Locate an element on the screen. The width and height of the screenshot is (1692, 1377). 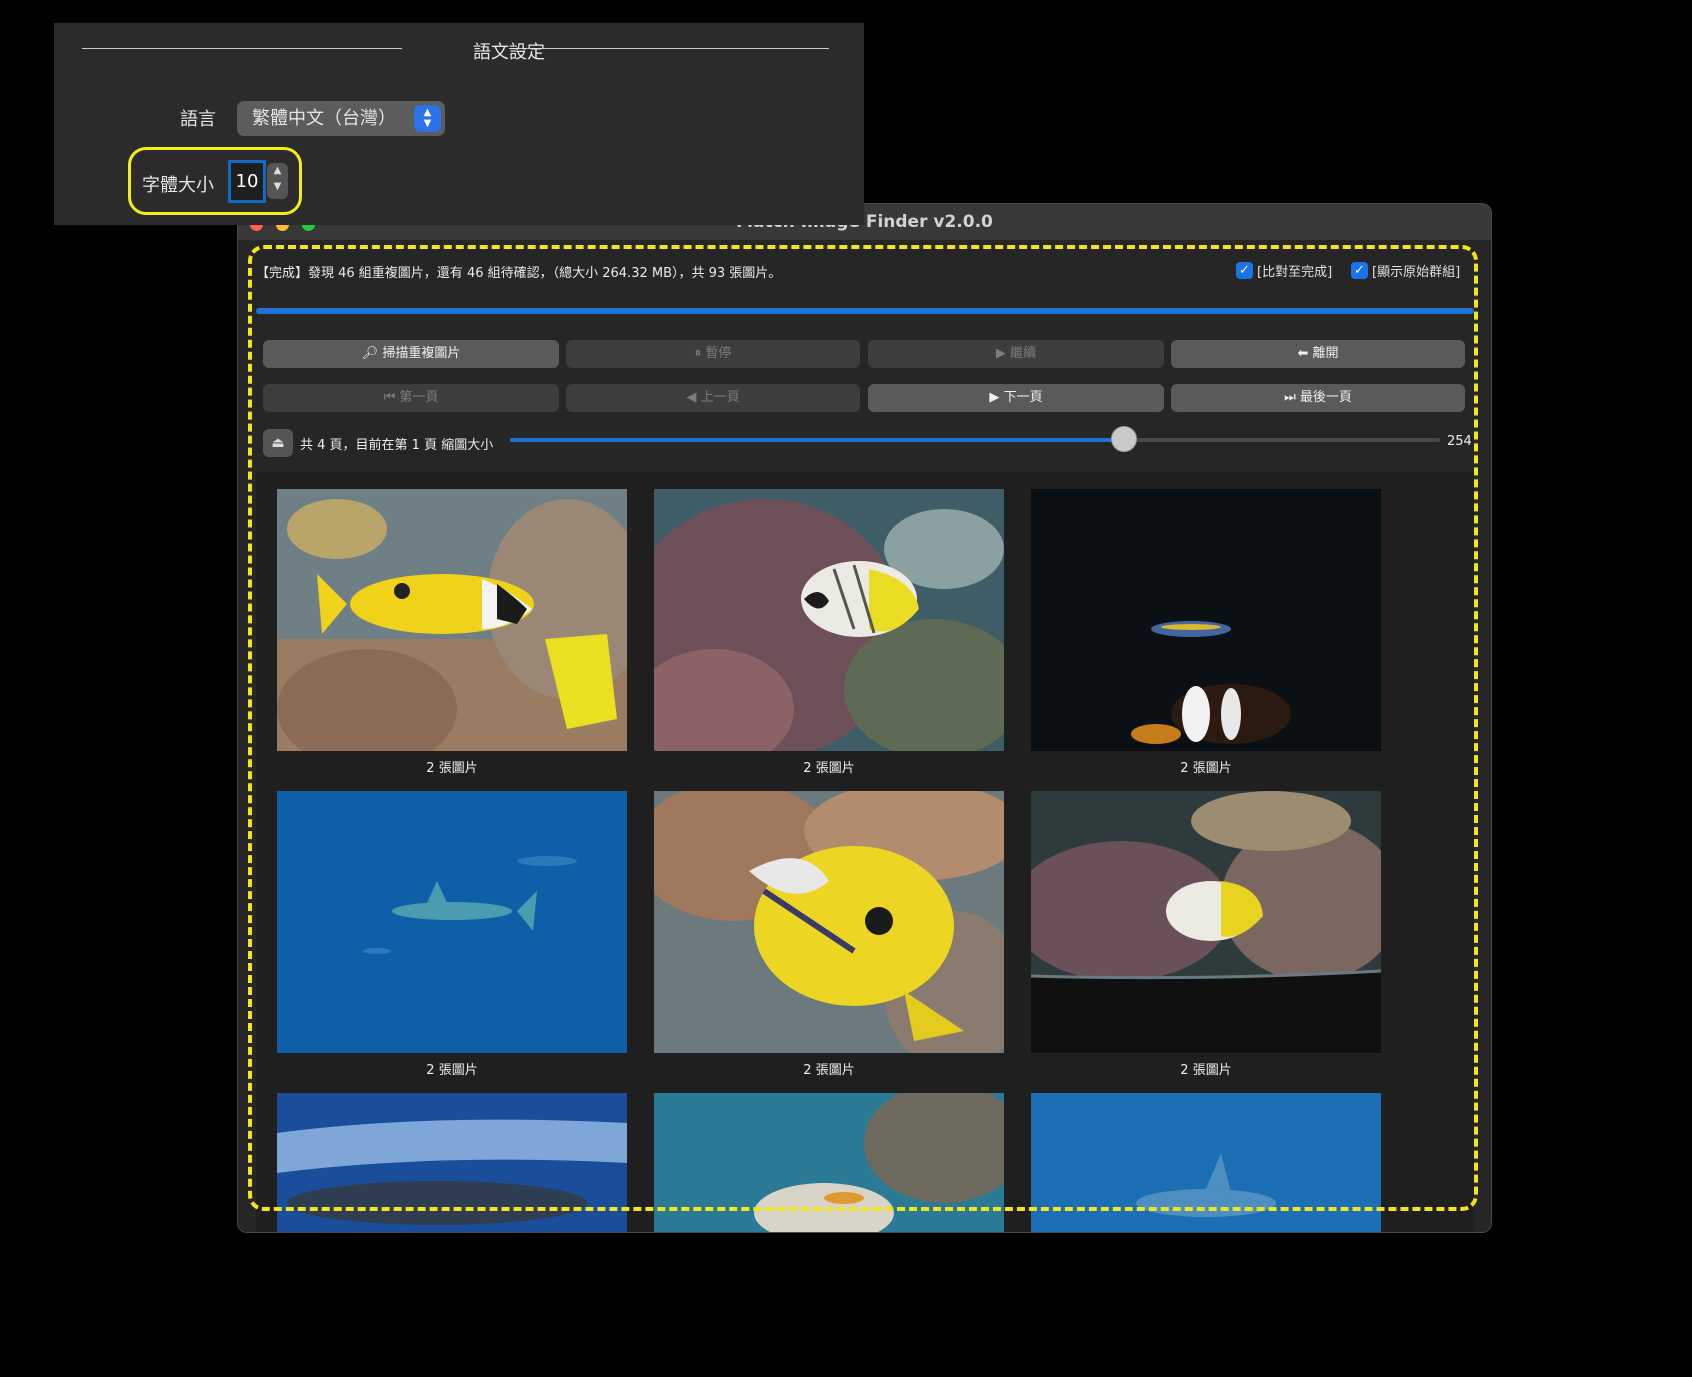
show-original-groups-label: [顯示原始群組] is located at coordinates (1416, 272).